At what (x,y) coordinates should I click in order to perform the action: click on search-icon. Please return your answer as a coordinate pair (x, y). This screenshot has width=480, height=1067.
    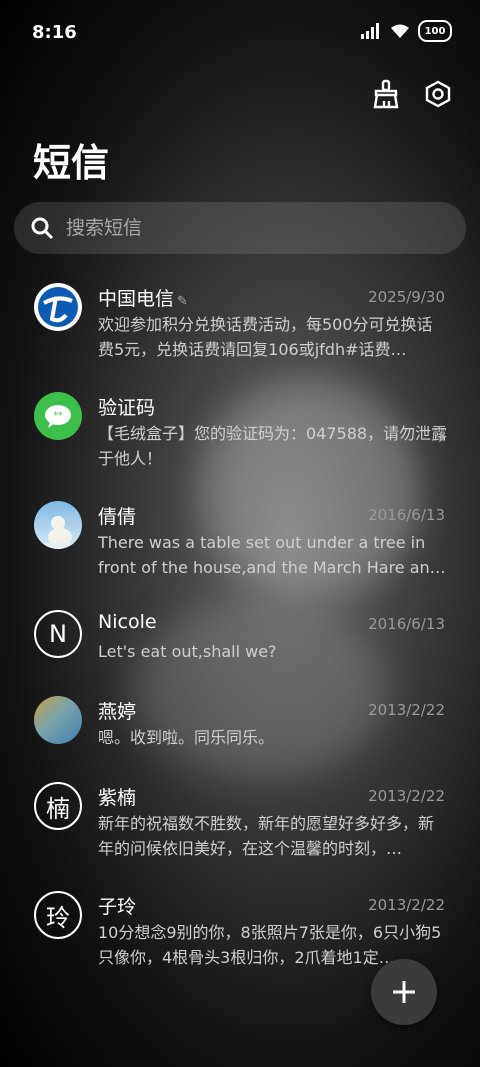
    Looking at the image, I should click on (42, 228).